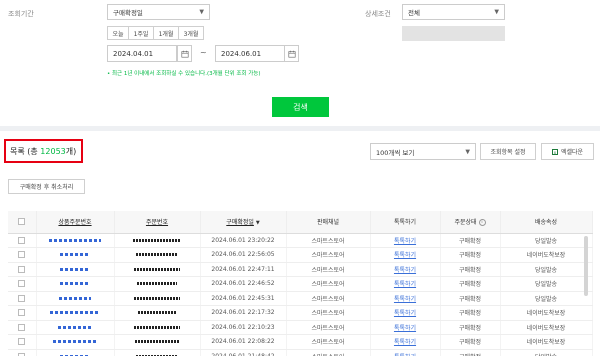  Describe the element at coordinates (300, 284) in the screenshot. I see `table-row: 2024.06.01 22:46:52 스마트스토어 톡톡하기 구매확정 당일발송` at that location.